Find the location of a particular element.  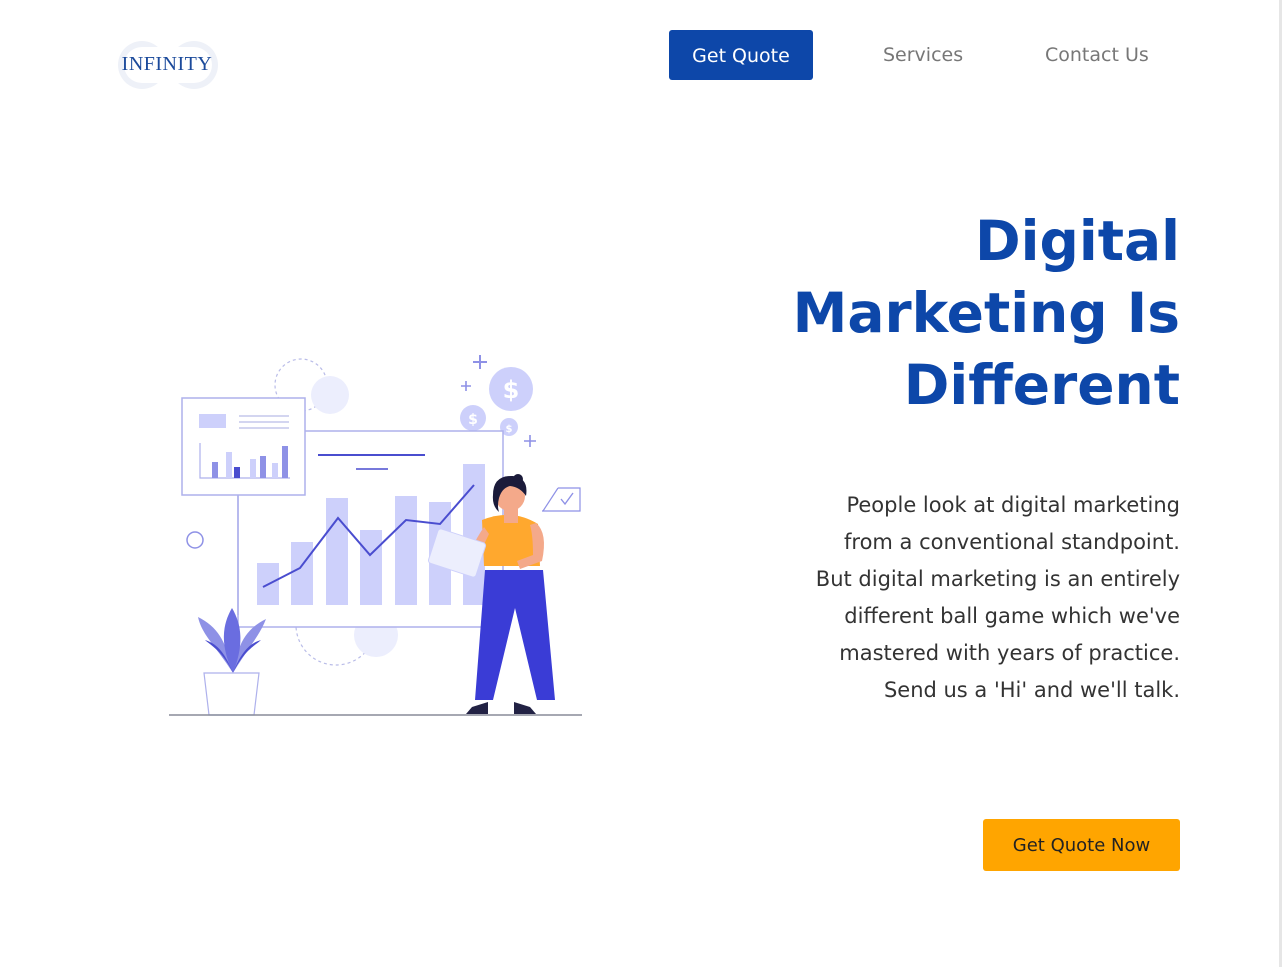

get-quote-button: Get Quote is located at coordinates (741, 55).